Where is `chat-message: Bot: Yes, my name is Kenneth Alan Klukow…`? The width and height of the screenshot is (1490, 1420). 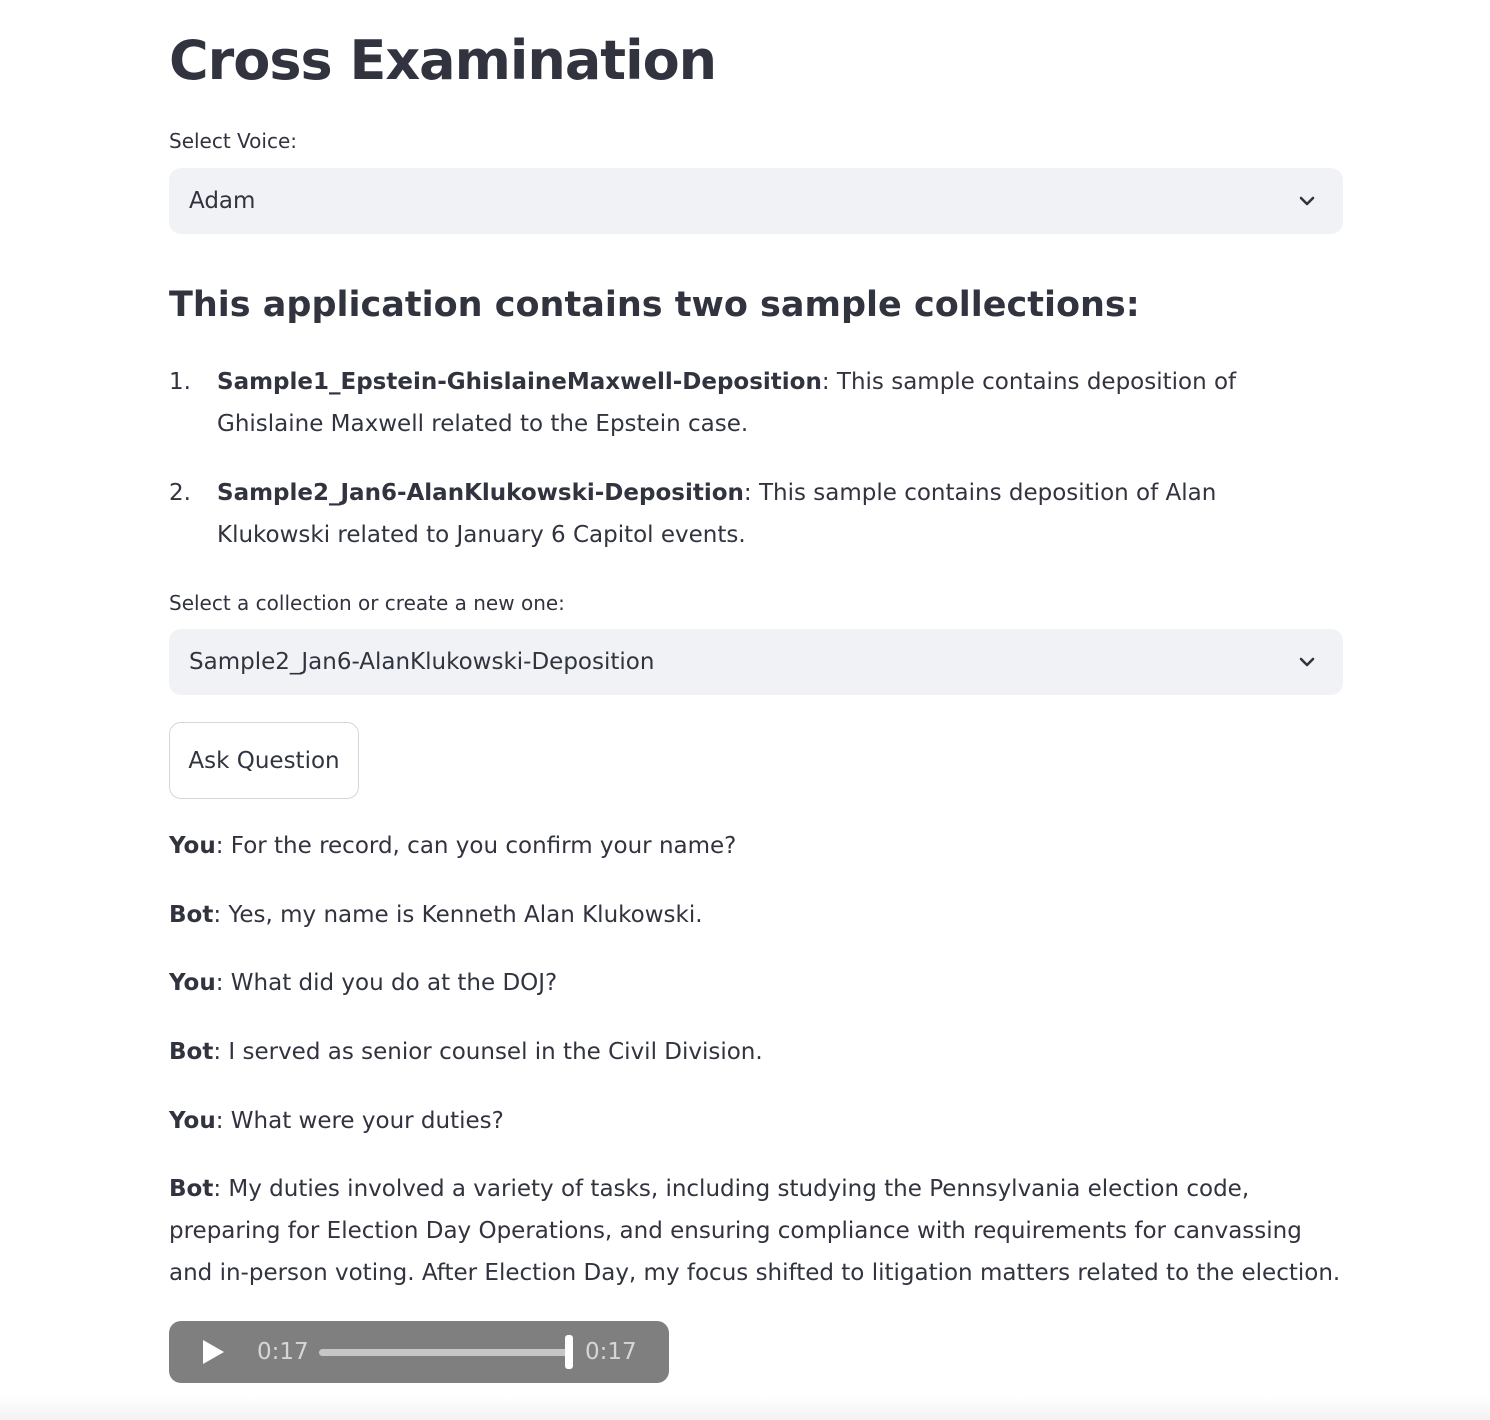
chat-message: Bot: Yes, my name is Kenneth Alan Klukow… is located at coordinates (756, 915).